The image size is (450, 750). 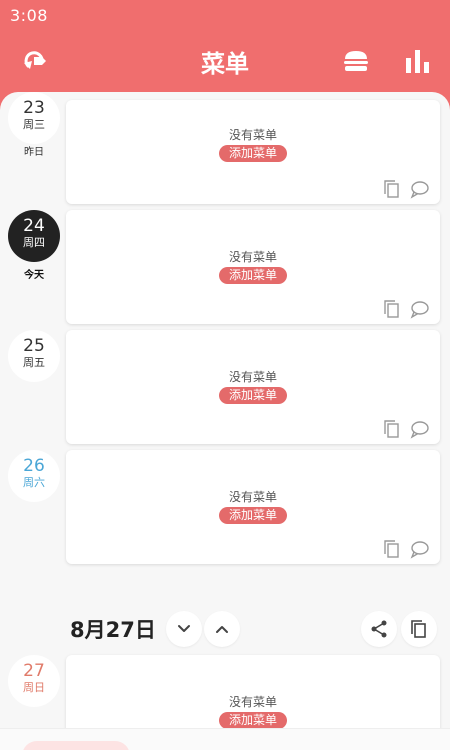 I want to click on day-number: 27, so click(x=34, y=671).